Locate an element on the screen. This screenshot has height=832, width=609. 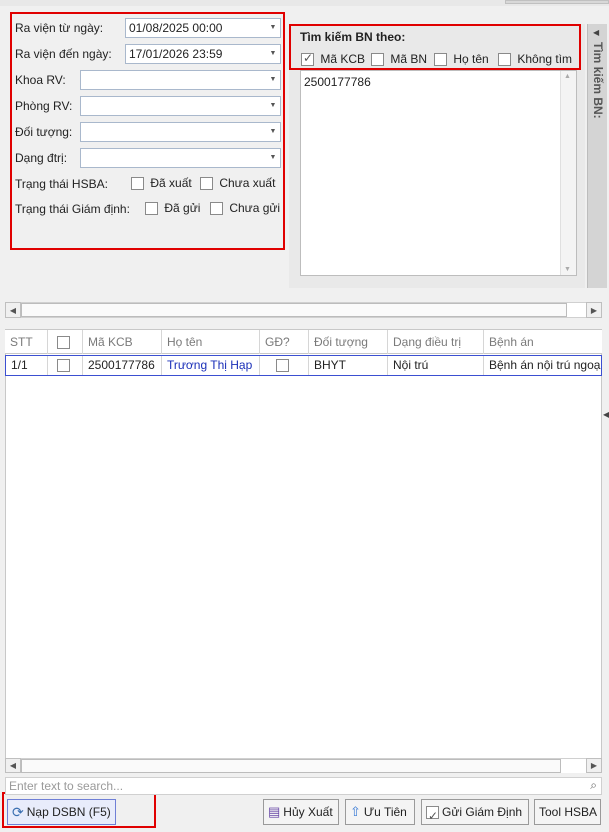
from-date-label: Ra viện từ ngày: is located at coordinates (59, 28).